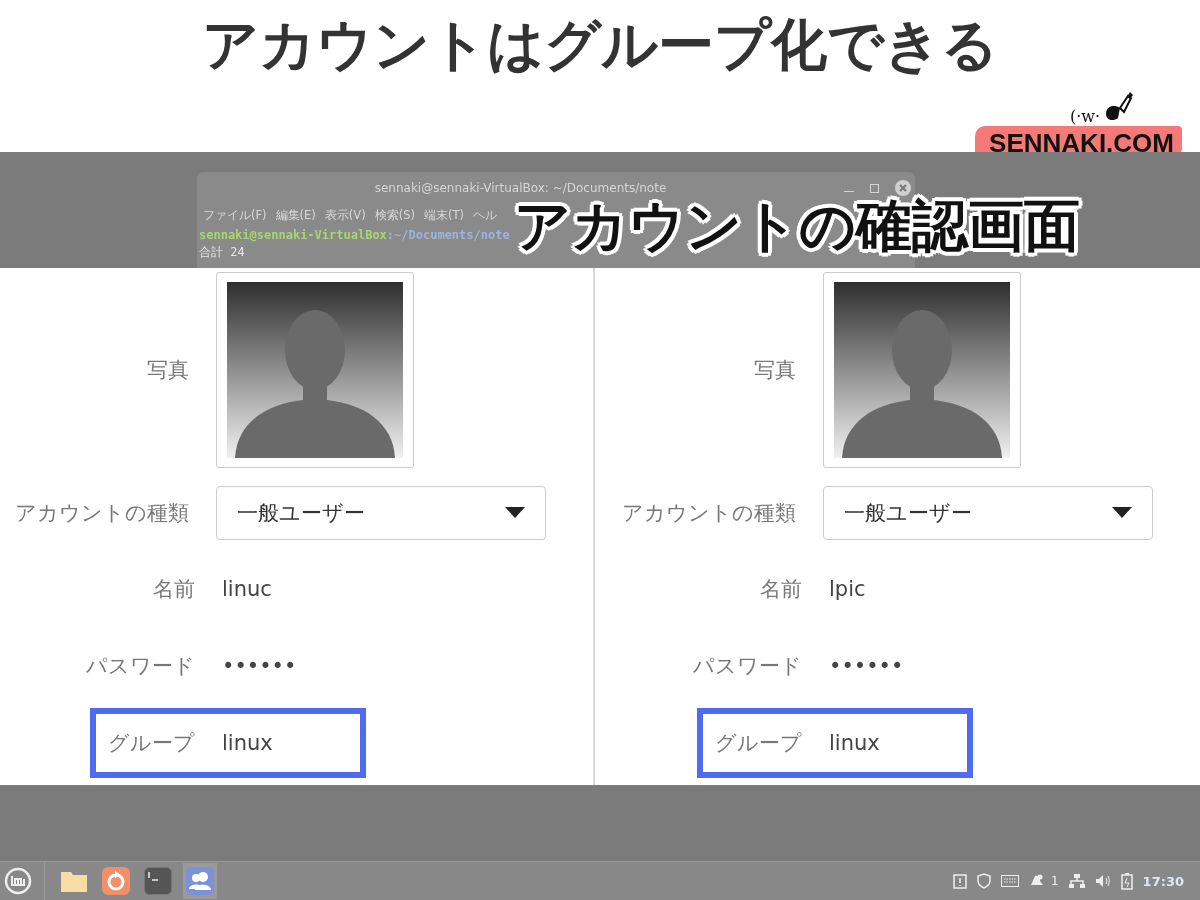 The width and height of the screenshot is (1200, 900). What do you see at coordinates (874, 188) in the screenshot?
I see `maximize-button` at bounding box center [874, 188].